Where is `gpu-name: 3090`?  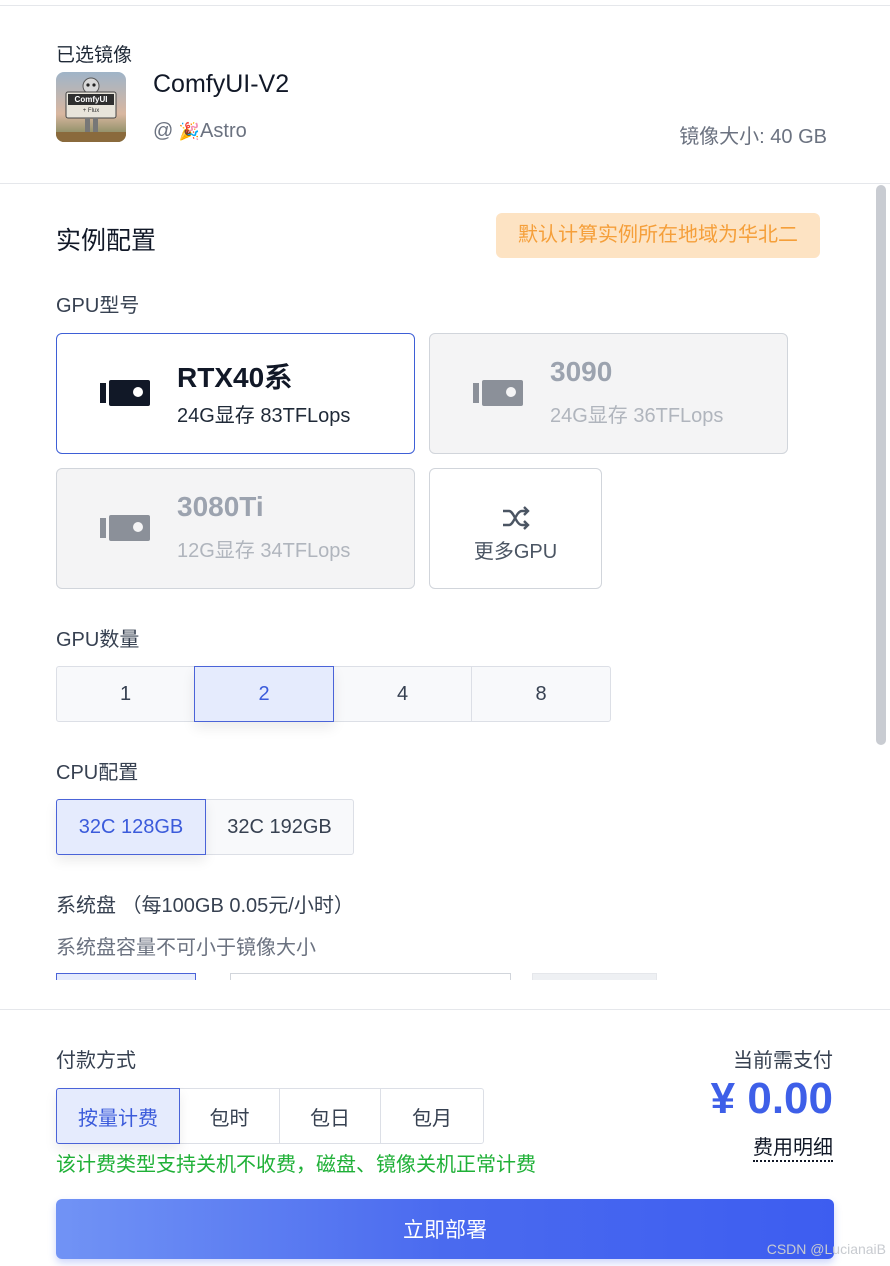 gpu-name: 3090 is located at coordinates (581, 371).